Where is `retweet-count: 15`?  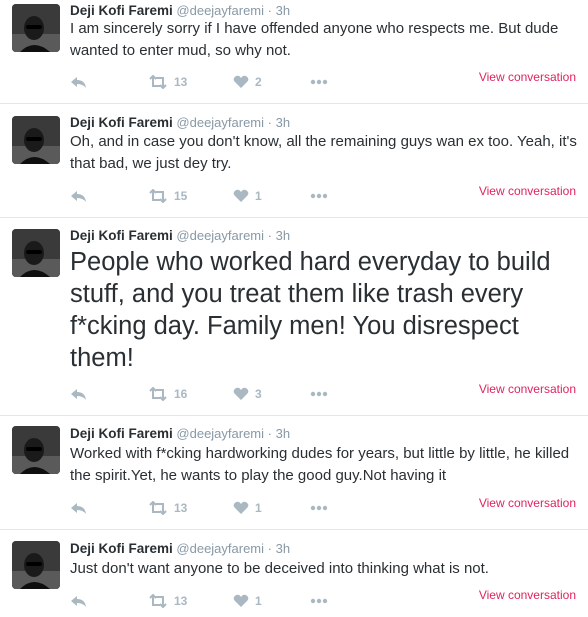
retweet-count: 15 is located at coordinates (181, 196).